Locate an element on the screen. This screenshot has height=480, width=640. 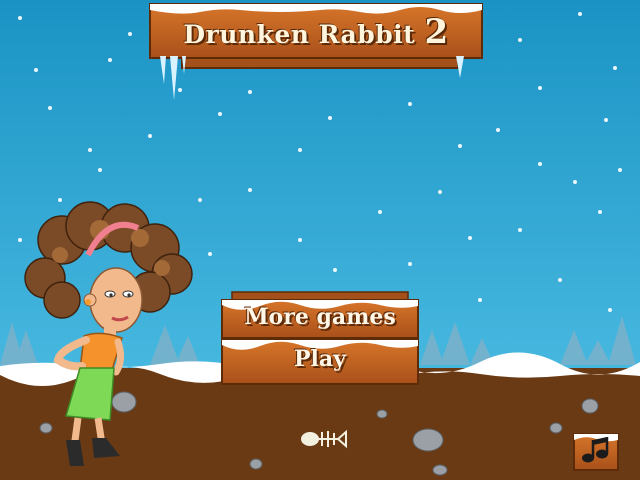
game-title-sign: Drunken Rabbit 2 is located at coordinates (316, 31).